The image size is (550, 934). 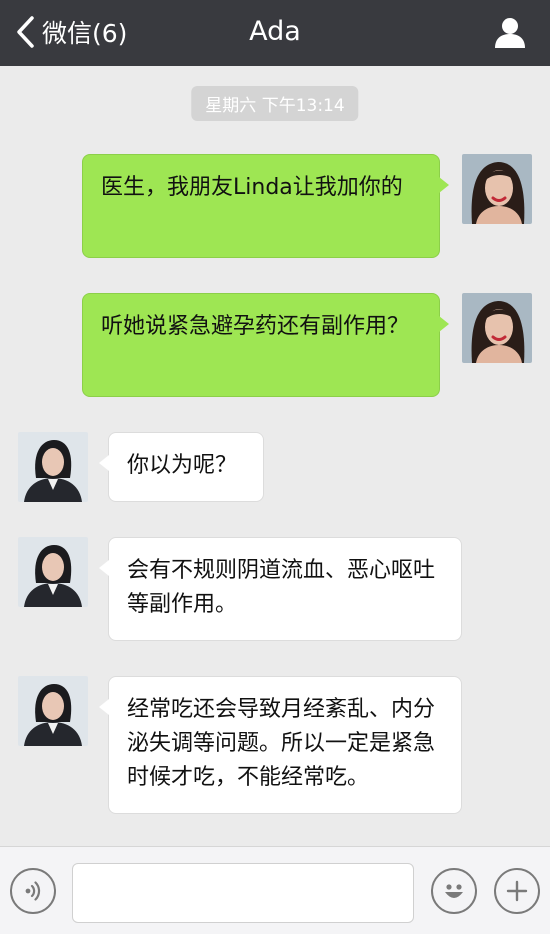 I want to click on message-bubble-incoming: 你以为呢？, so click(x=181, y=467).